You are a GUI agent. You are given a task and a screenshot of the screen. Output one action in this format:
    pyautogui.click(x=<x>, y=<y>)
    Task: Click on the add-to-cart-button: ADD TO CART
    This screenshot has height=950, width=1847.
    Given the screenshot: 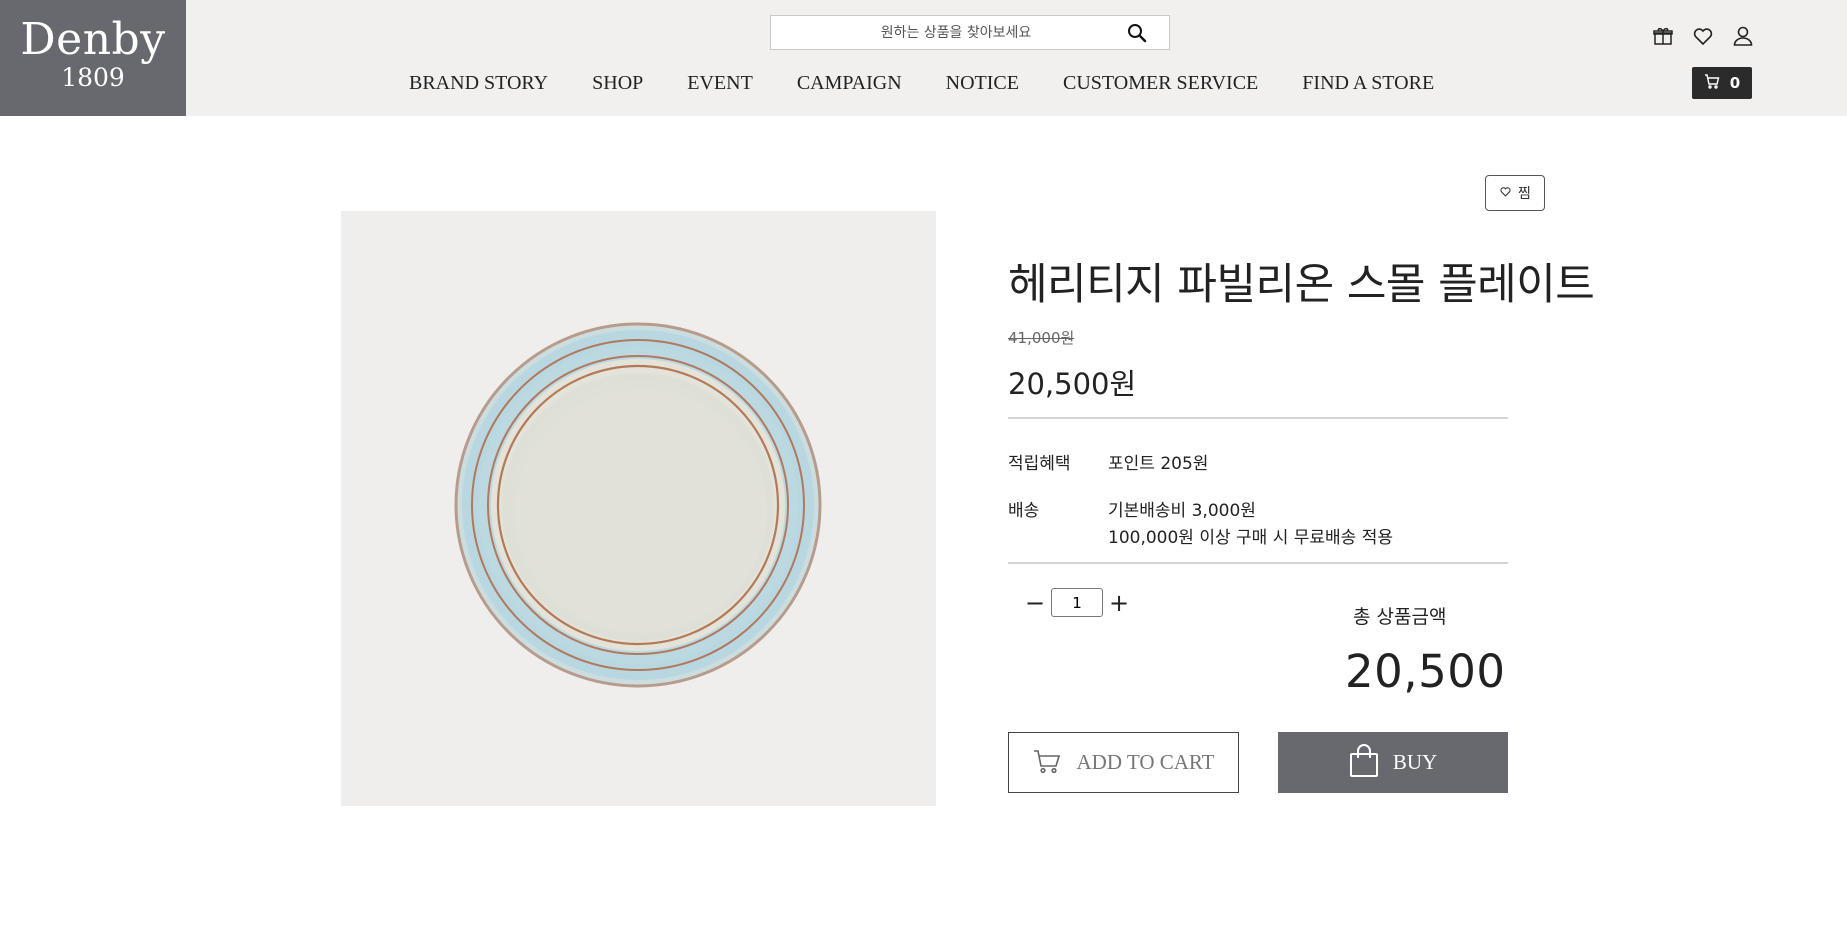 What is the action you would take?
    pyautogui.click(x=1123, y=762)
    